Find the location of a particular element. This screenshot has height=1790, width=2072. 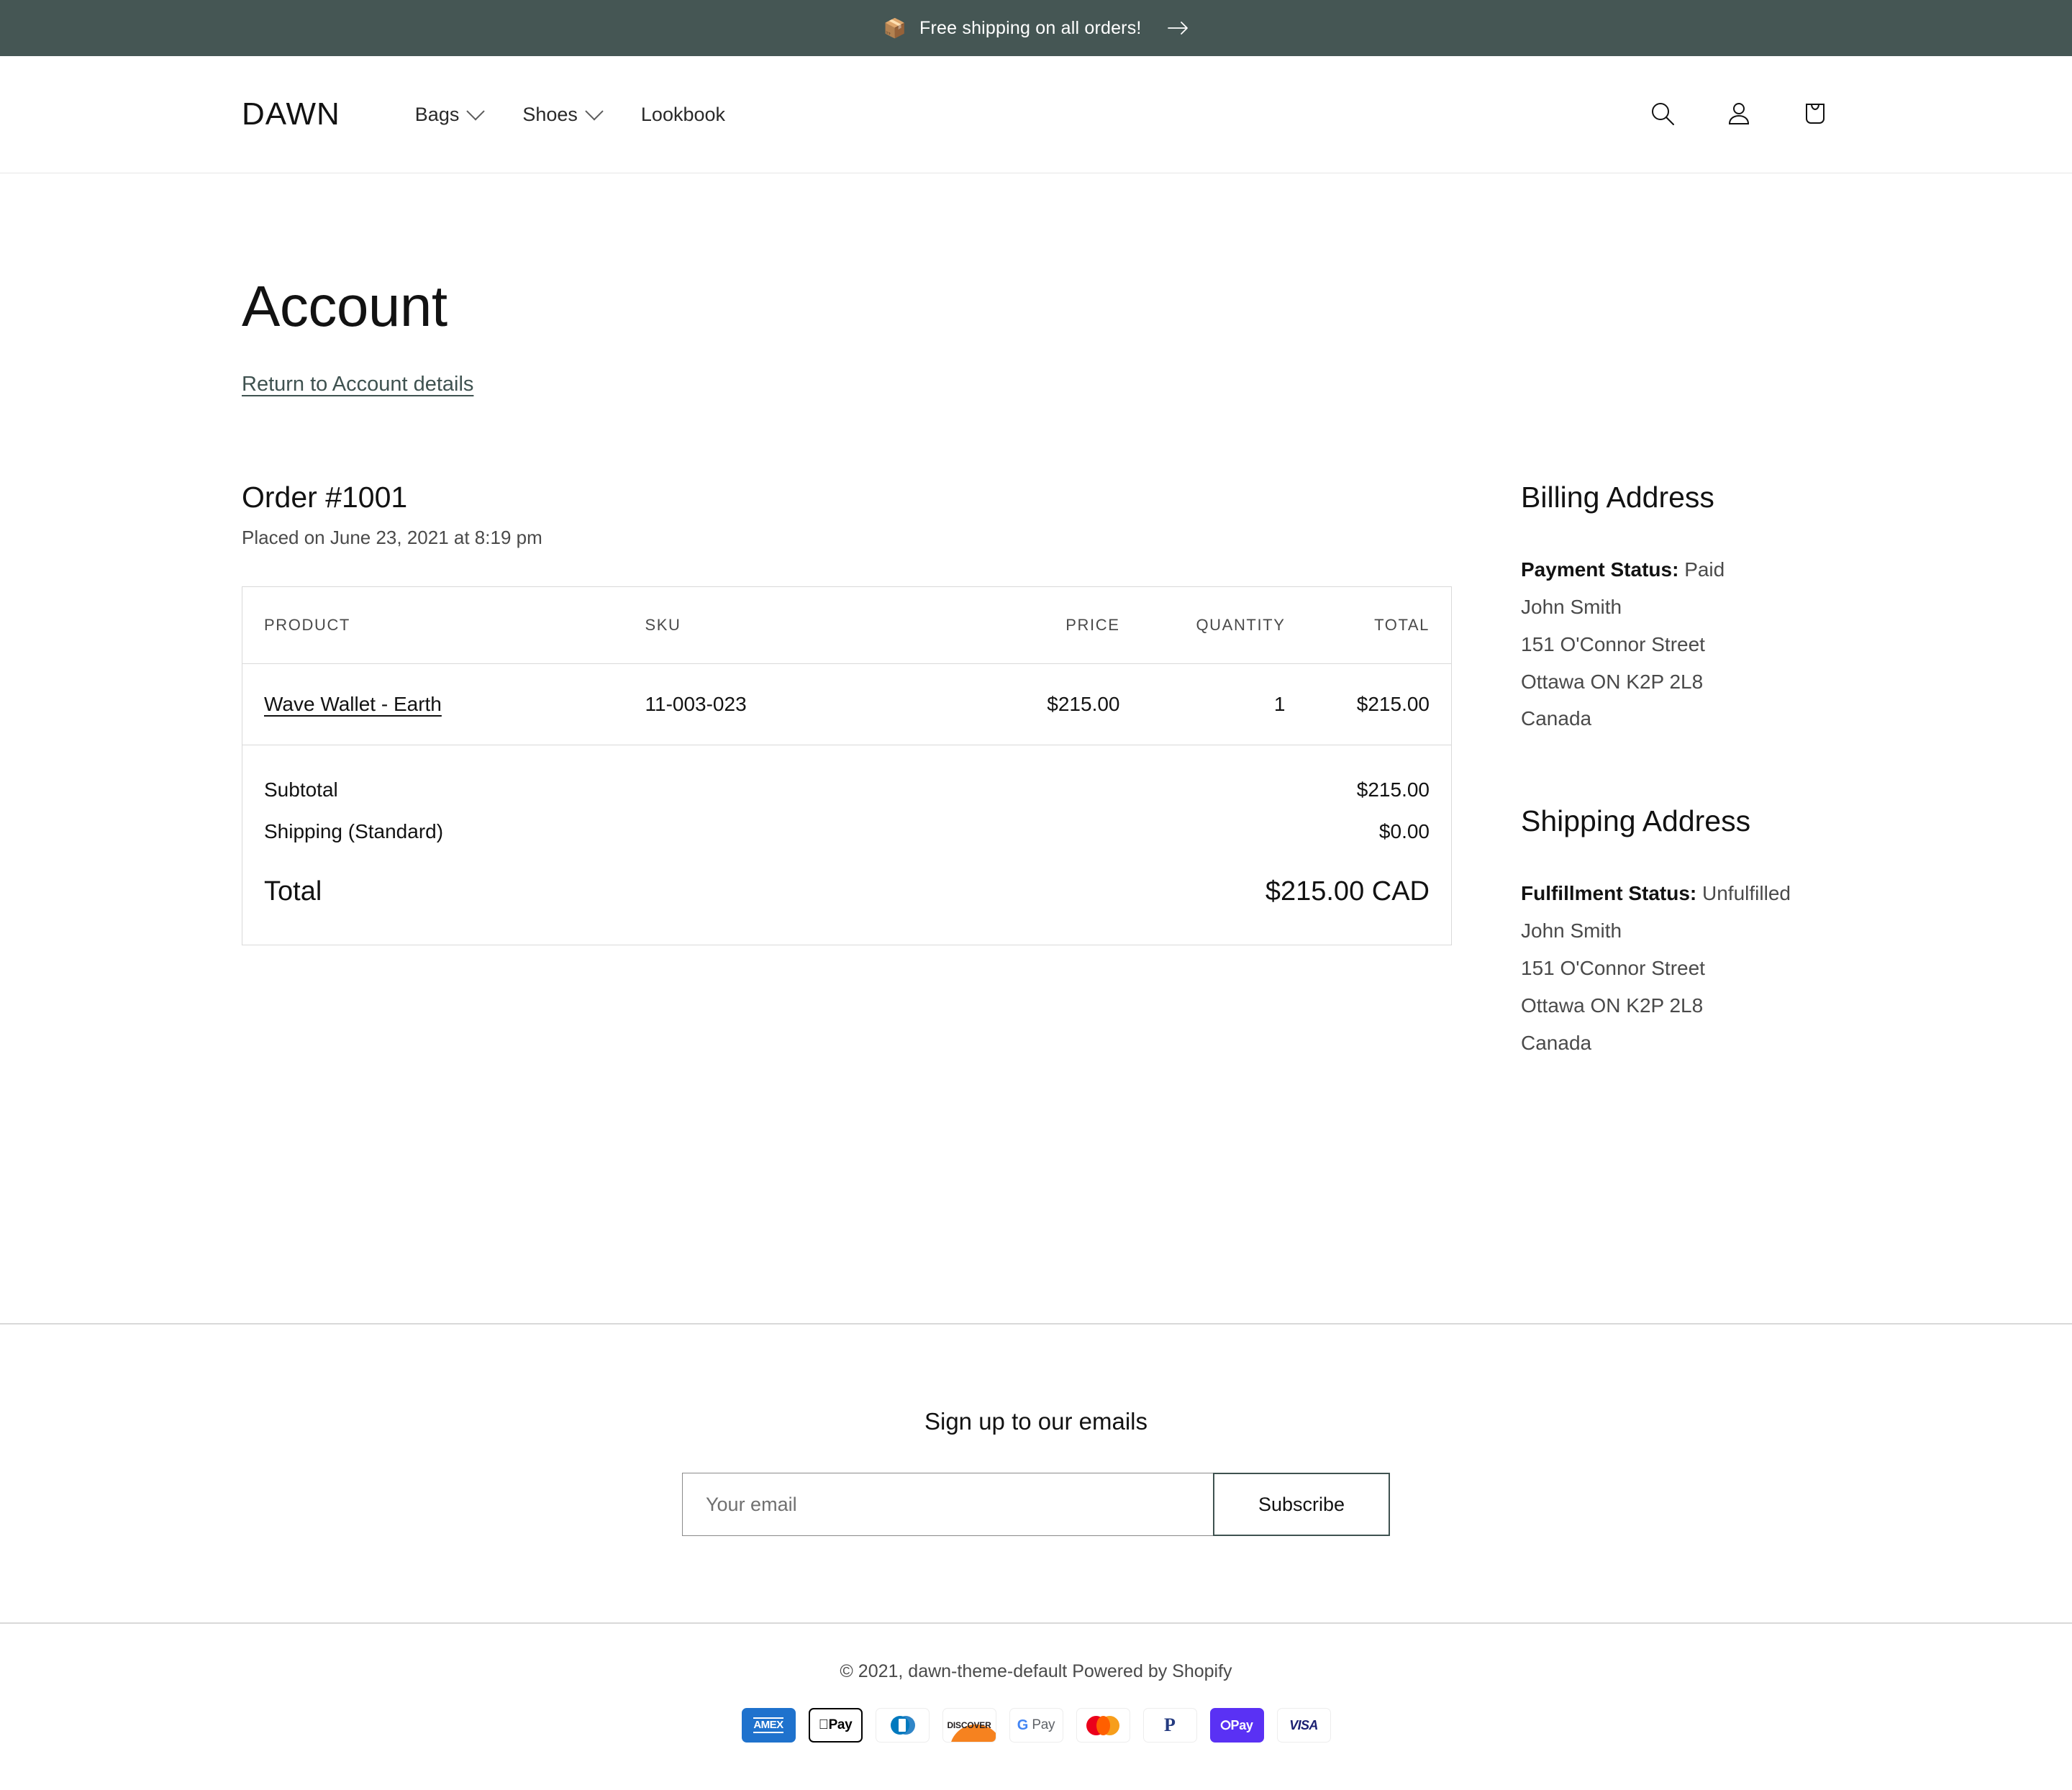

shop-pay-icon: ⭘Pay is located at coordinates (1237, 1725).